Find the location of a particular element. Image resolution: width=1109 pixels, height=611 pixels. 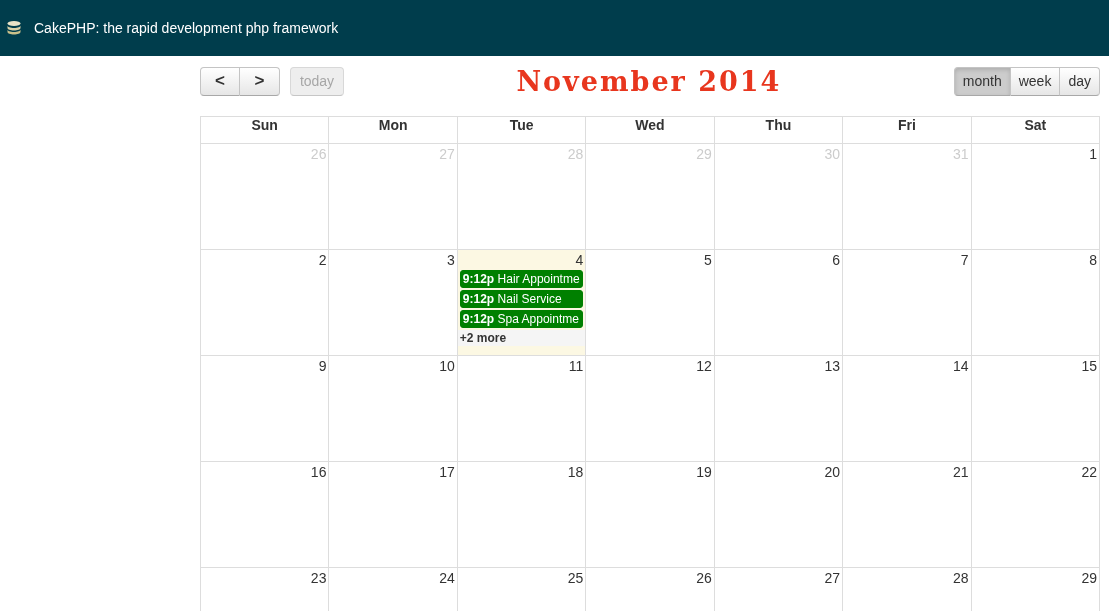

event-item: 9:12p Spa Appointme is located at coordinates (521, 319).